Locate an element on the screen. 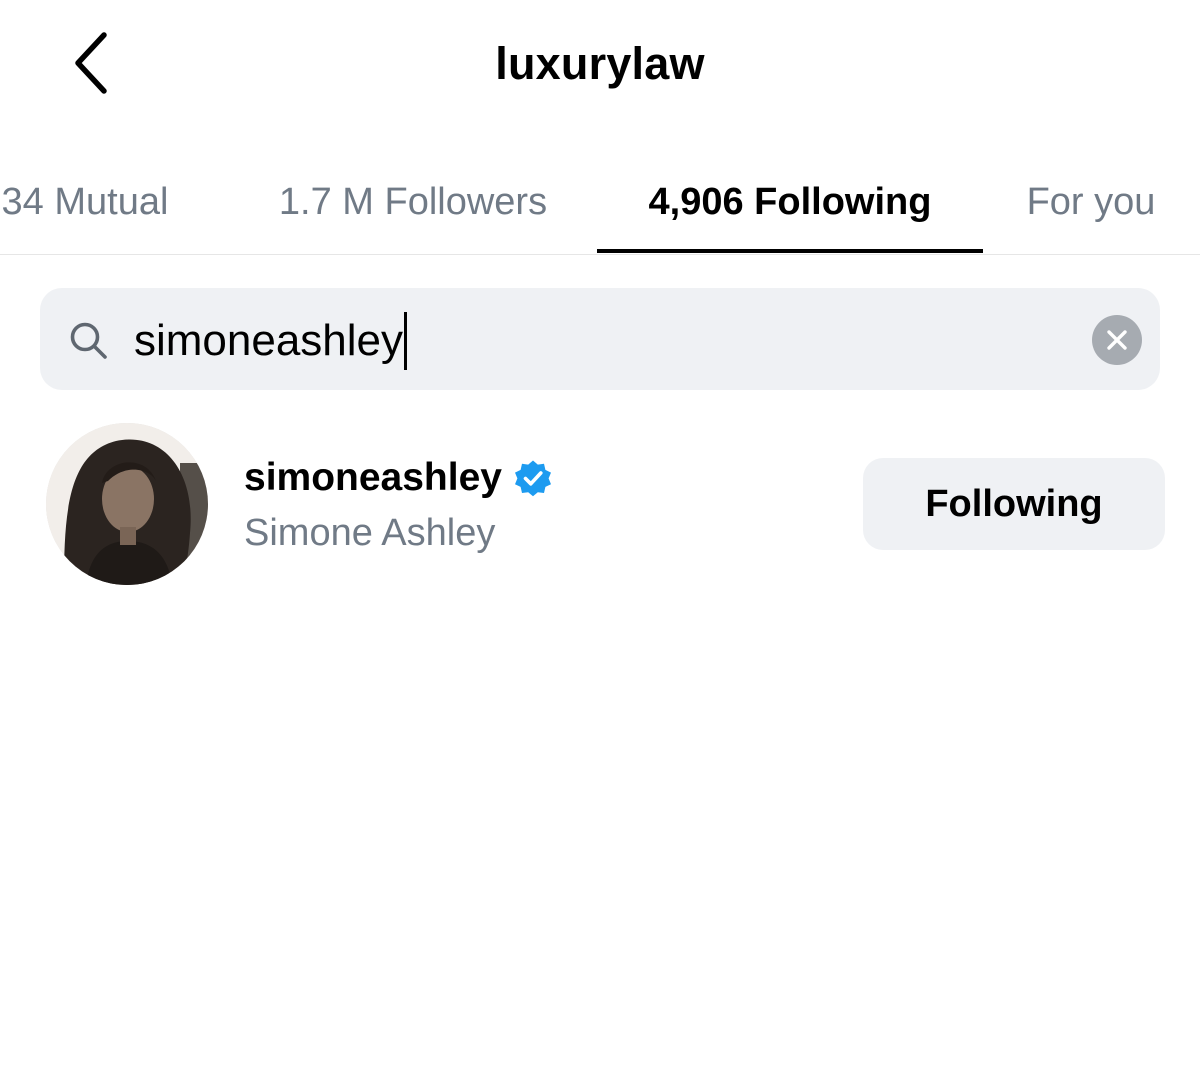 The image size is (1200, 1079). profile-photo is located at coordinates (127, 504).